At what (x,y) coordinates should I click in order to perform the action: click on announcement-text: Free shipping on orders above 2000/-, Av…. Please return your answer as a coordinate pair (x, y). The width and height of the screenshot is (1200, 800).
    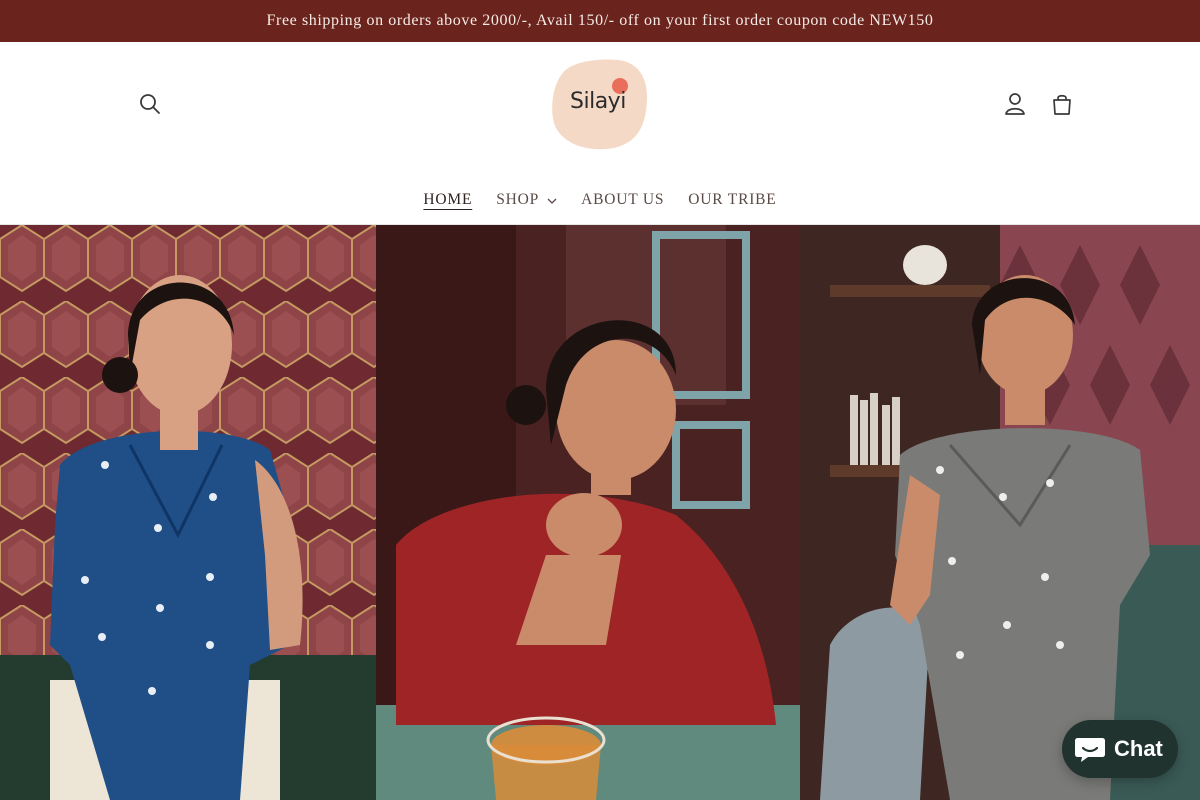
    Looking at the image, I should click on (600, 20).